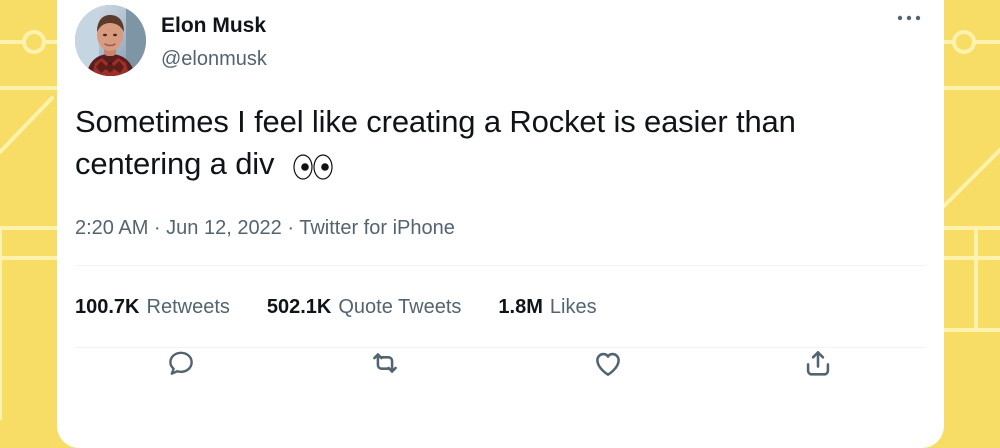 The height and width of the screenshot is (448, 1000). I want to click on share-icon, so click(818, 363).